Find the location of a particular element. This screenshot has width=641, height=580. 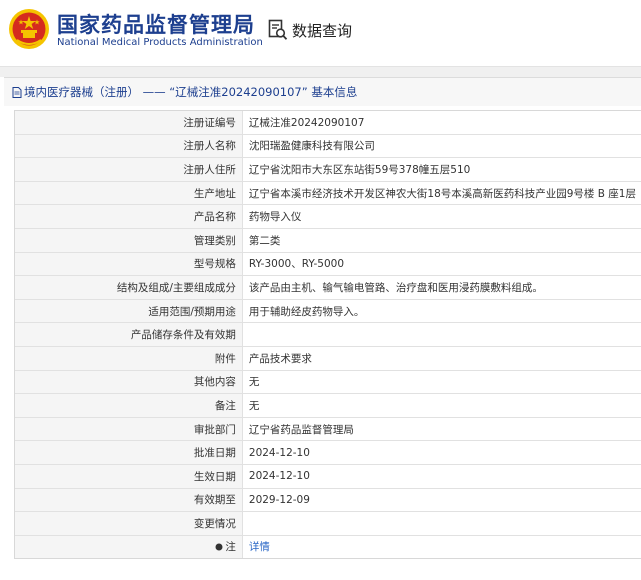

org-name-en: National Medical Products Administration is located at coordinates (160, 42).